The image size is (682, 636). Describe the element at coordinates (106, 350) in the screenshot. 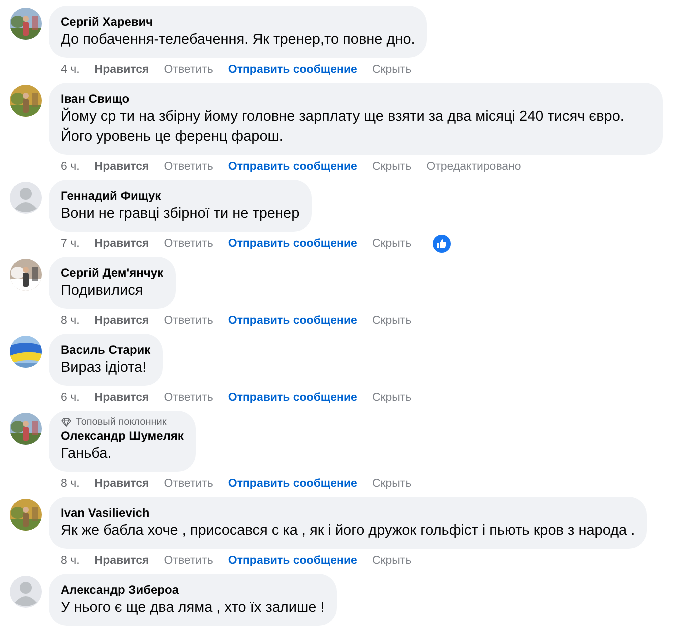

I see `author-name: Василь Старик` at that location.